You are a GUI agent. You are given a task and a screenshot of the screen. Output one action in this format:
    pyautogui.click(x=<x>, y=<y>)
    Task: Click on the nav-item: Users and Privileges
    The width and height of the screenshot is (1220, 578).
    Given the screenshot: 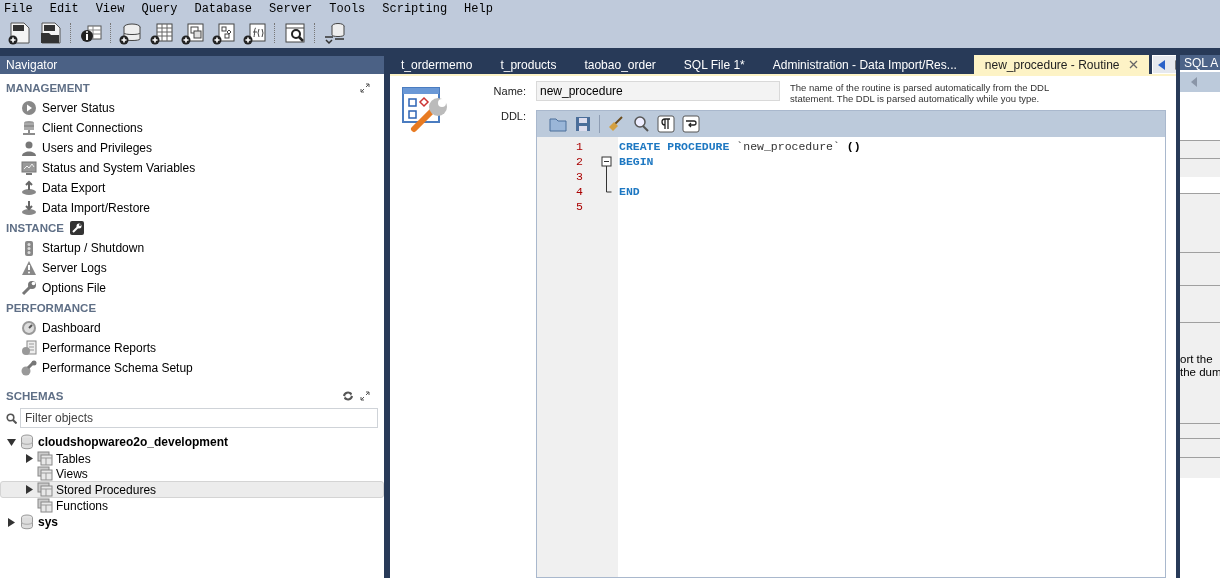 What is the action you would take?
    pyautogui.click(x=97, y=148)
    